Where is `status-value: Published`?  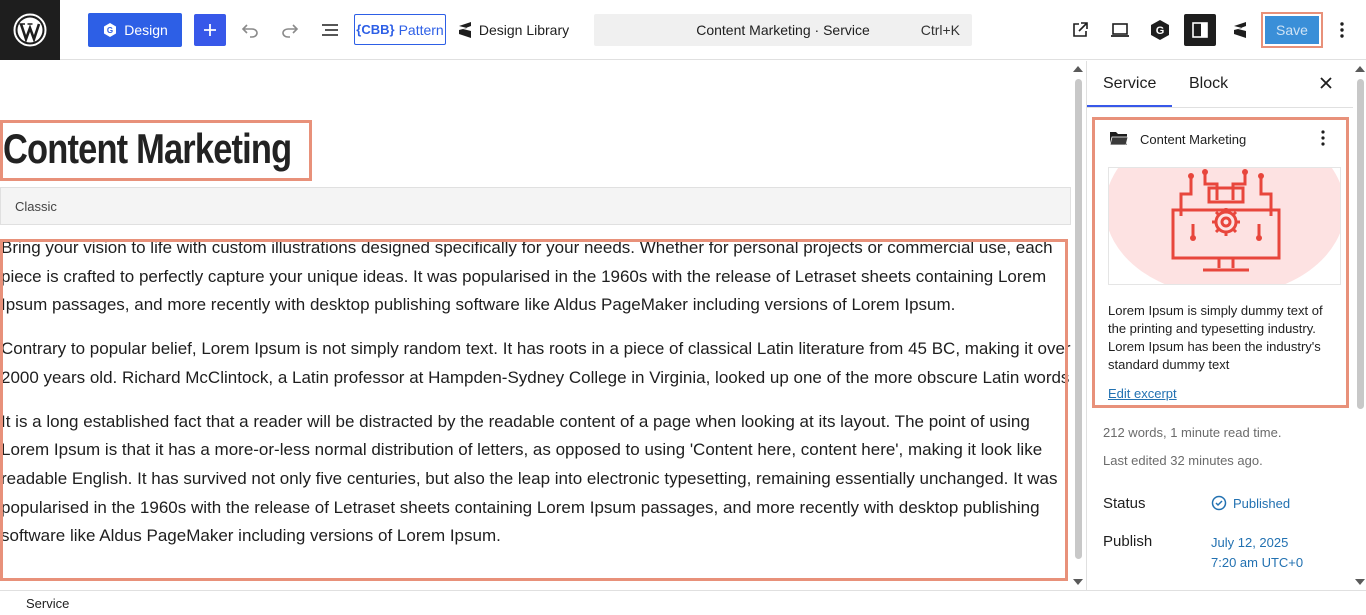 status-value: Published is located at coordinates (1262, 503).